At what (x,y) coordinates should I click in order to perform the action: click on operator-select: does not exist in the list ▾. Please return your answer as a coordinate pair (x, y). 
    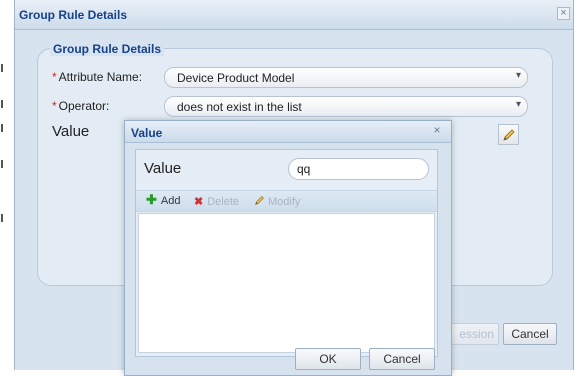
    Looking at the image, I should click on (346, 106).